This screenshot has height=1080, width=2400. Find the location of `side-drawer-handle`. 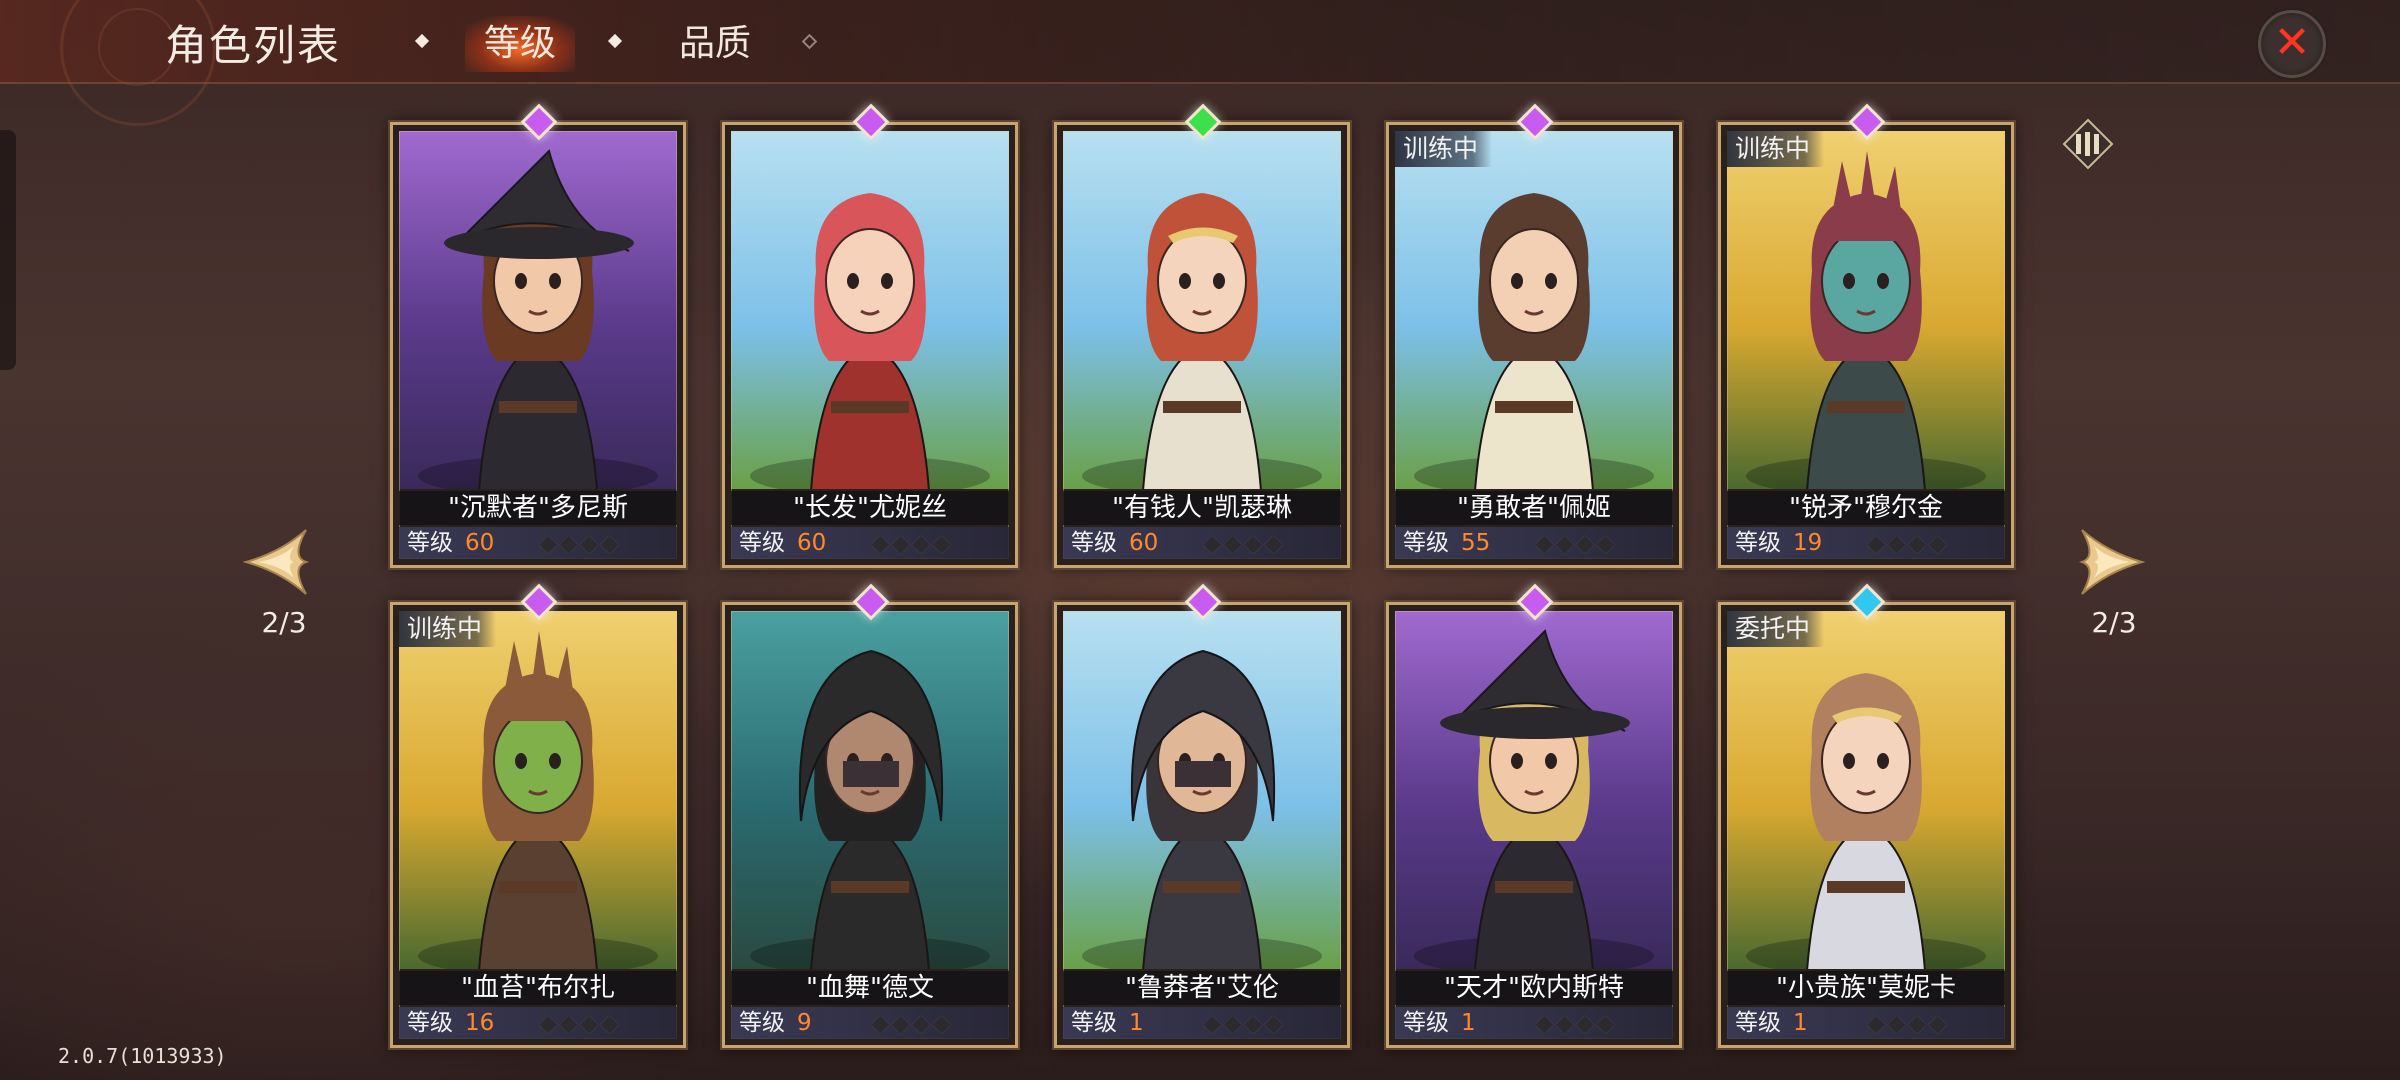

side-drawer-handle is located at coordinates (8, 250).